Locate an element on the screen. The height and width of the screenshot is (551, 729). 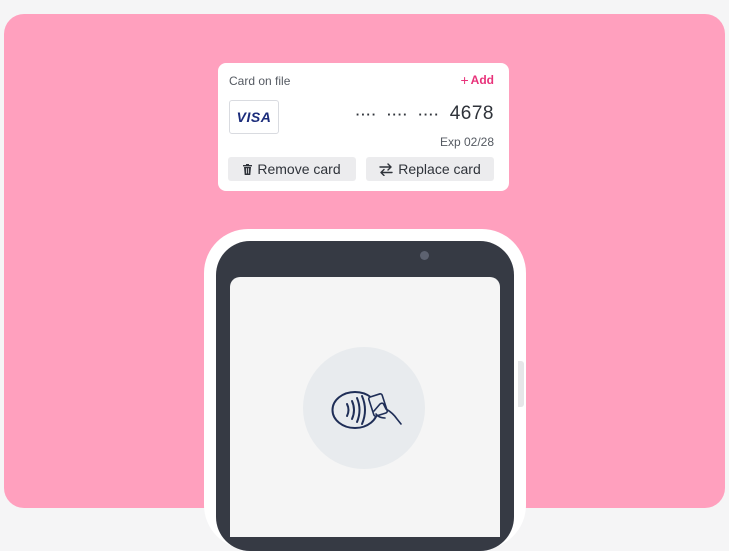
remove-card-button: Remove card is located at coordinates (292, 169).